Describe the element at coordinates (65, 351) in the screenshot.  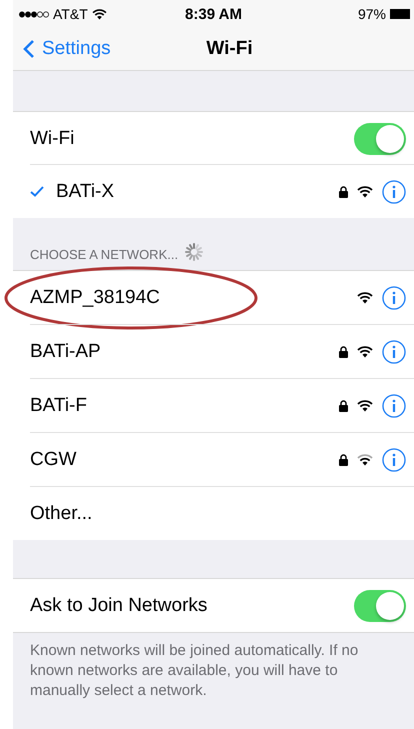
I see `network-list-item: BATi-AP` at that location.